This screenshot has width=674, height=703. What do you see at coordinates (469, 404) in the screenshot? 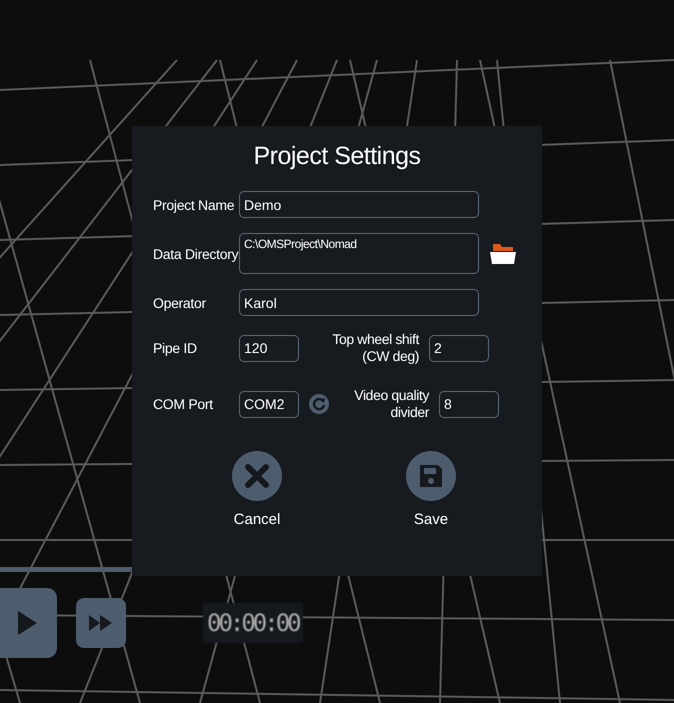
I see `video-quality-divider-field: 8` at bounding box center [469, 404].